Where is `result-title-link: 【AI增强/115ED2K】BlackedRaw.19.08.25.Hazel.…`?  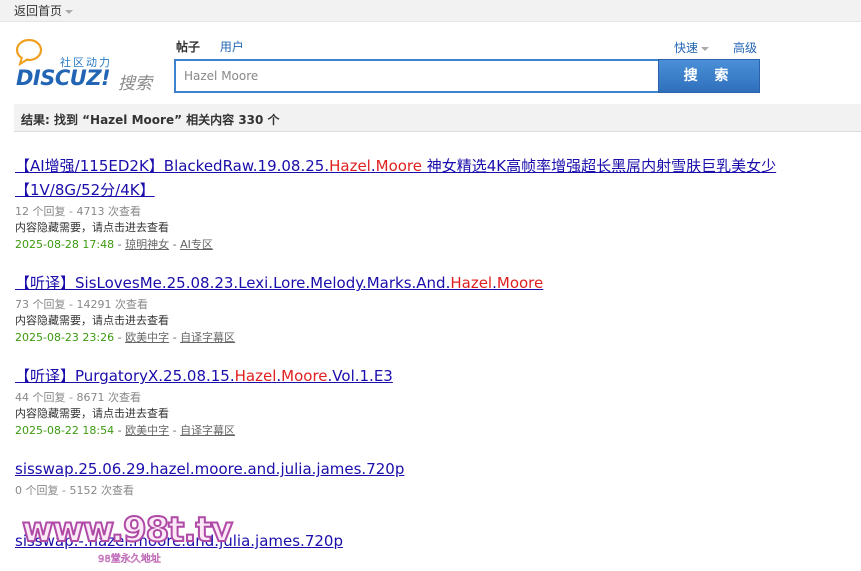
result-title-link: 【AI增强/115ED2K】BlackedRaw.19.08.25.Hazel.… is located at coordinates (425, 178).